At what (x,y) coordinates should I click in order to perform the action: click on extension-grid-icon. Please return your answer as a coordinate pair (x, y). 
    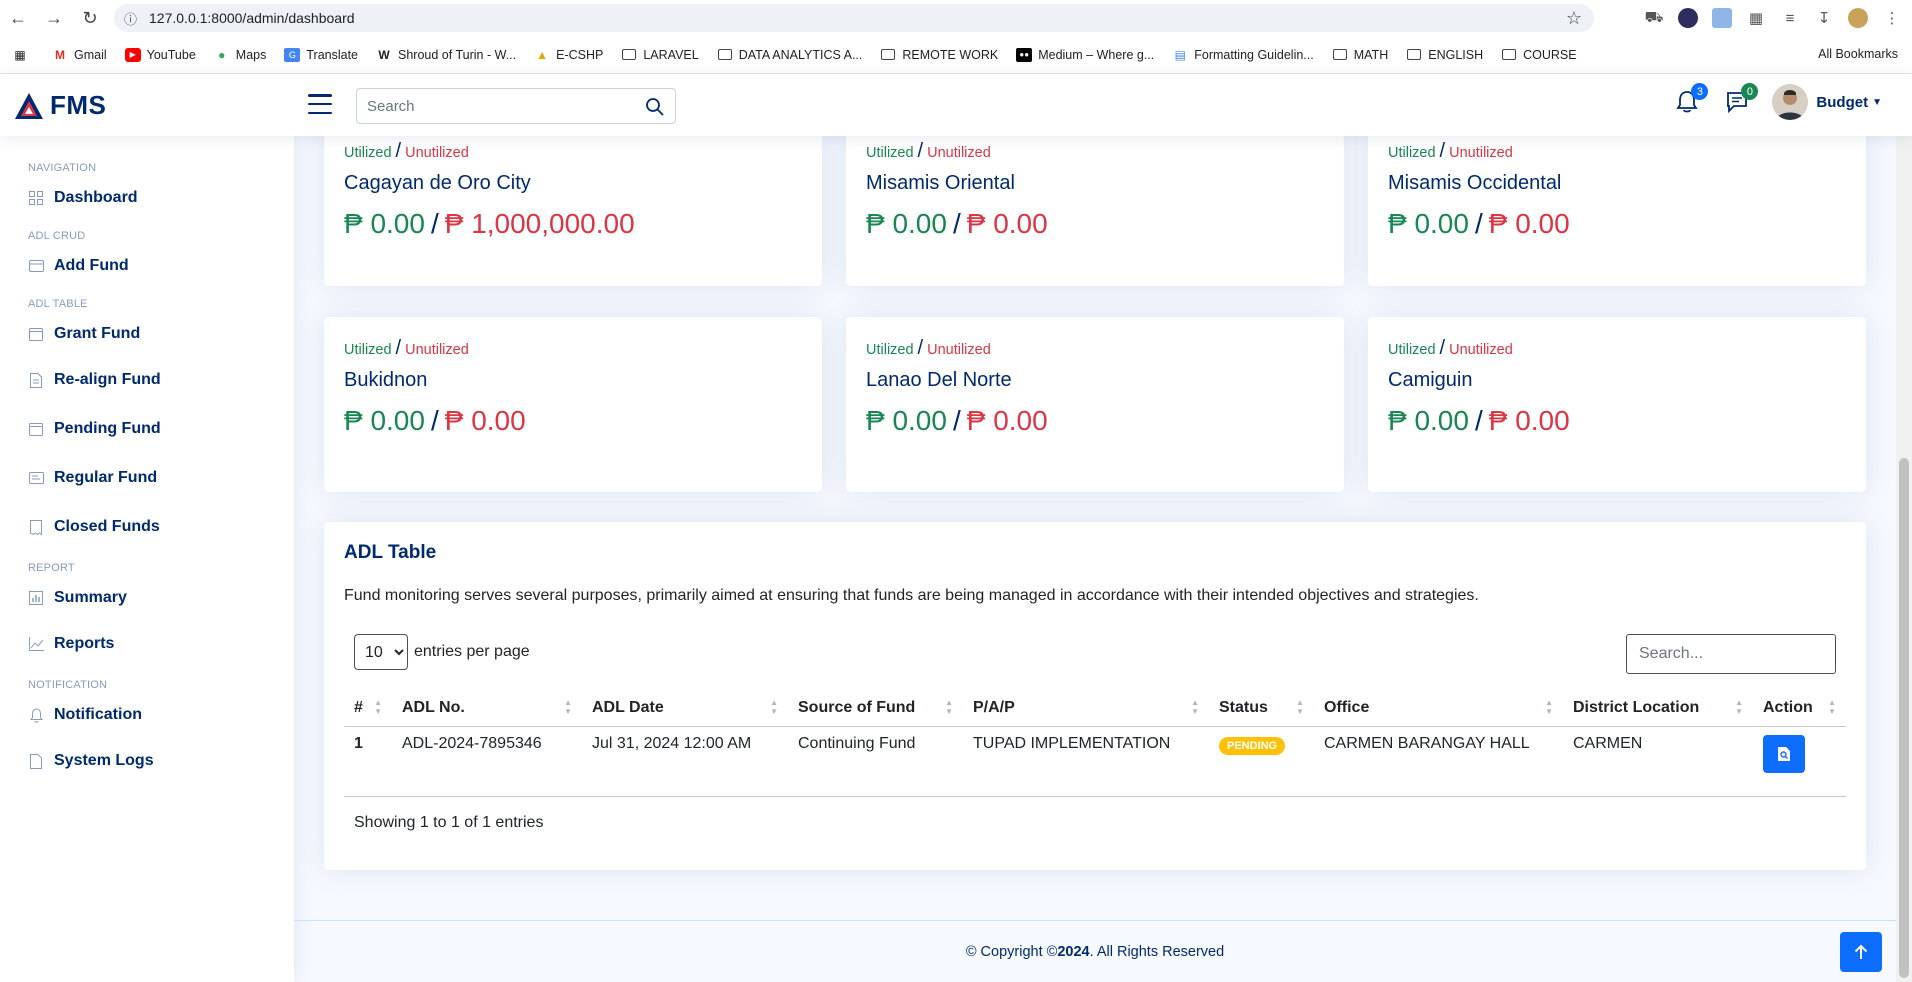
    Looking at the image, I should click on (1722, 18).